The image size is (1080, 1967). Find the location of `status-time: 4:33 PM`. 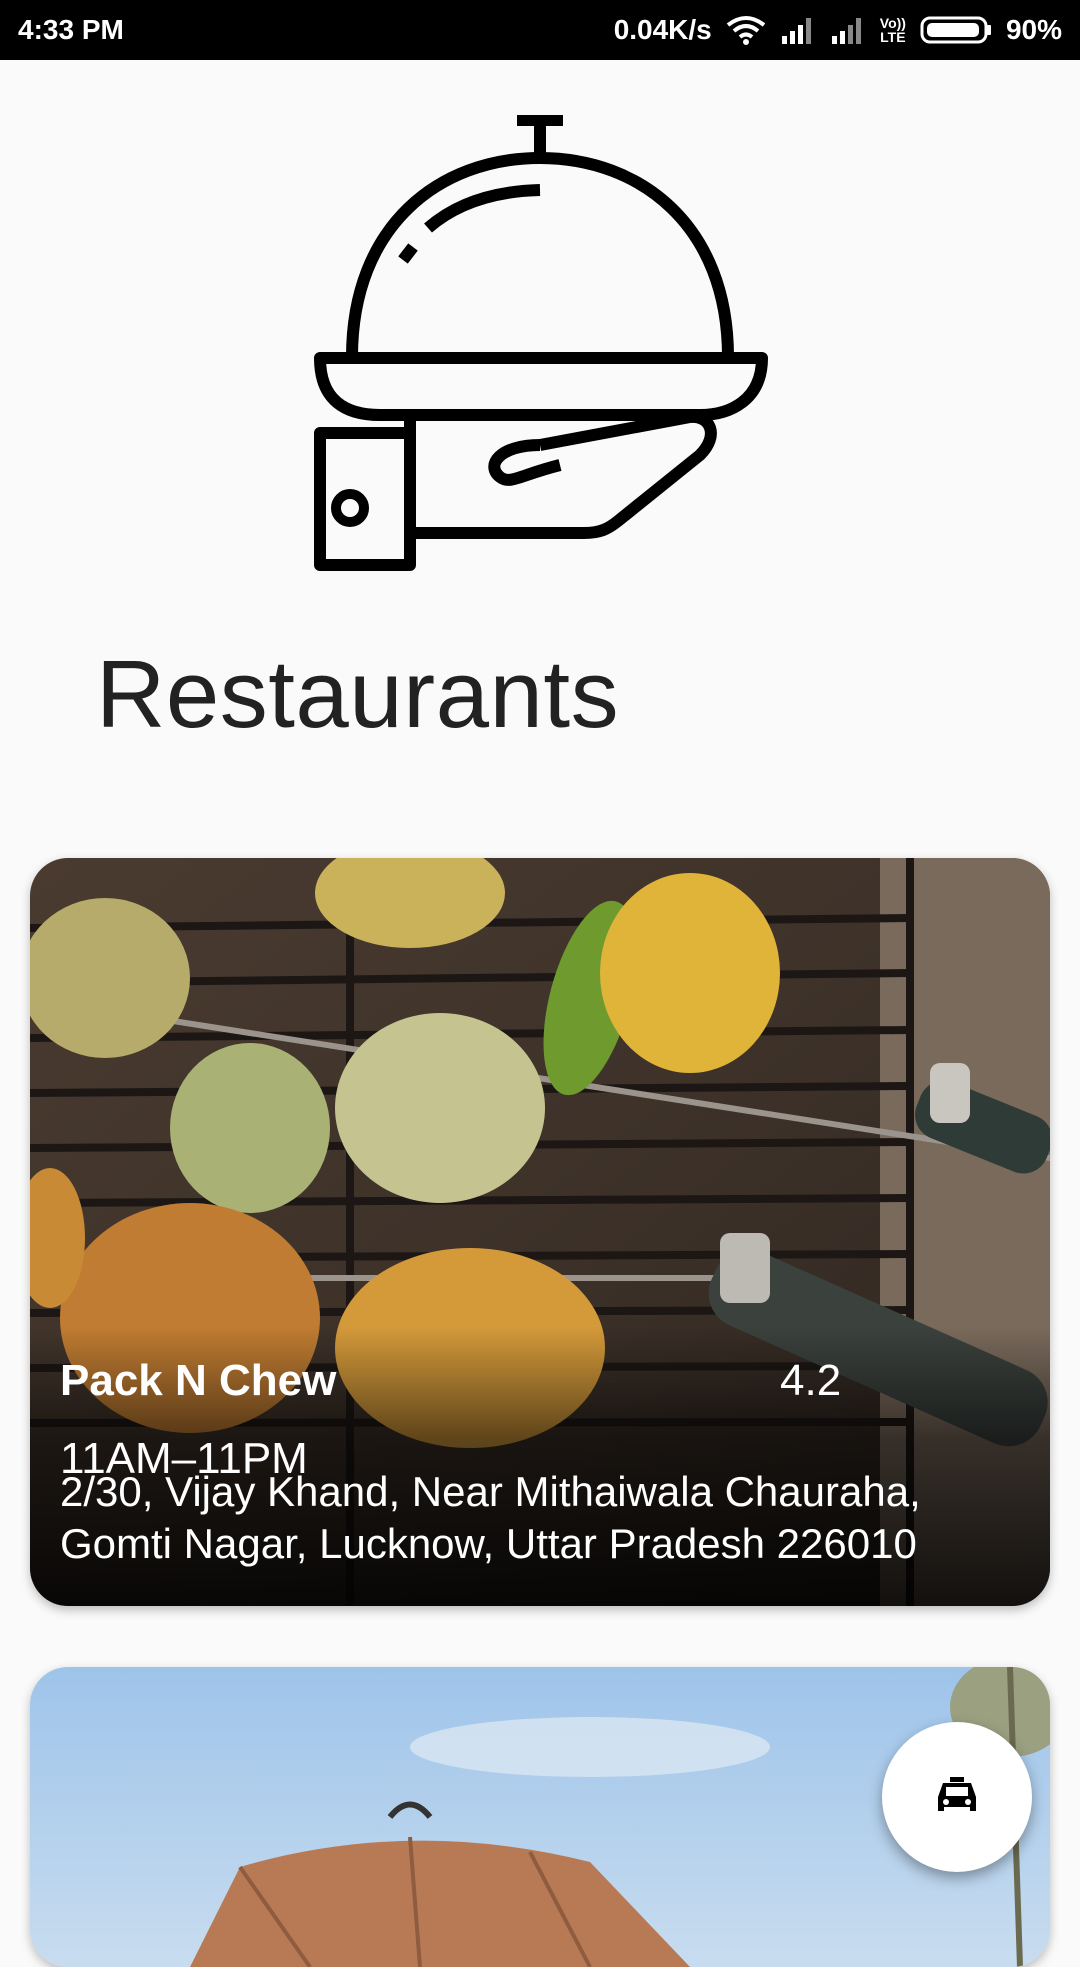

status-time: 4:33 PM is located at coordinates (71, 29).